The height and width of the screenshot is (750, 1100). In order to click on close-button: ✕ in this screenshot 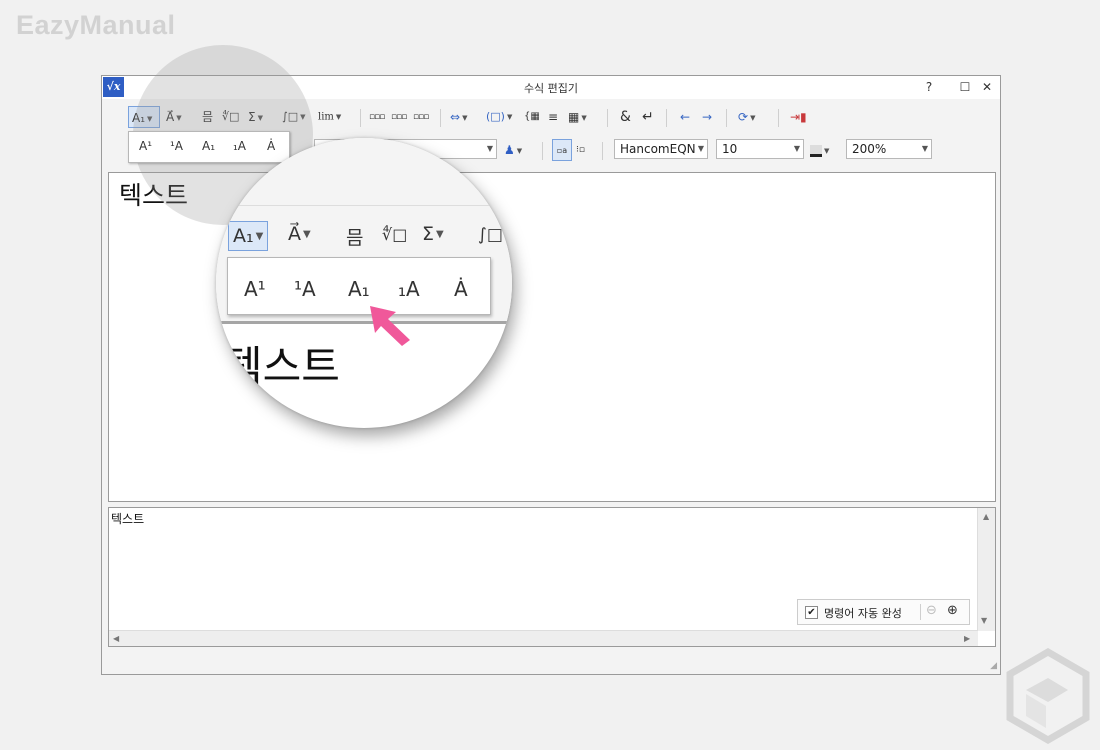, I will do `click(987, 87)`.